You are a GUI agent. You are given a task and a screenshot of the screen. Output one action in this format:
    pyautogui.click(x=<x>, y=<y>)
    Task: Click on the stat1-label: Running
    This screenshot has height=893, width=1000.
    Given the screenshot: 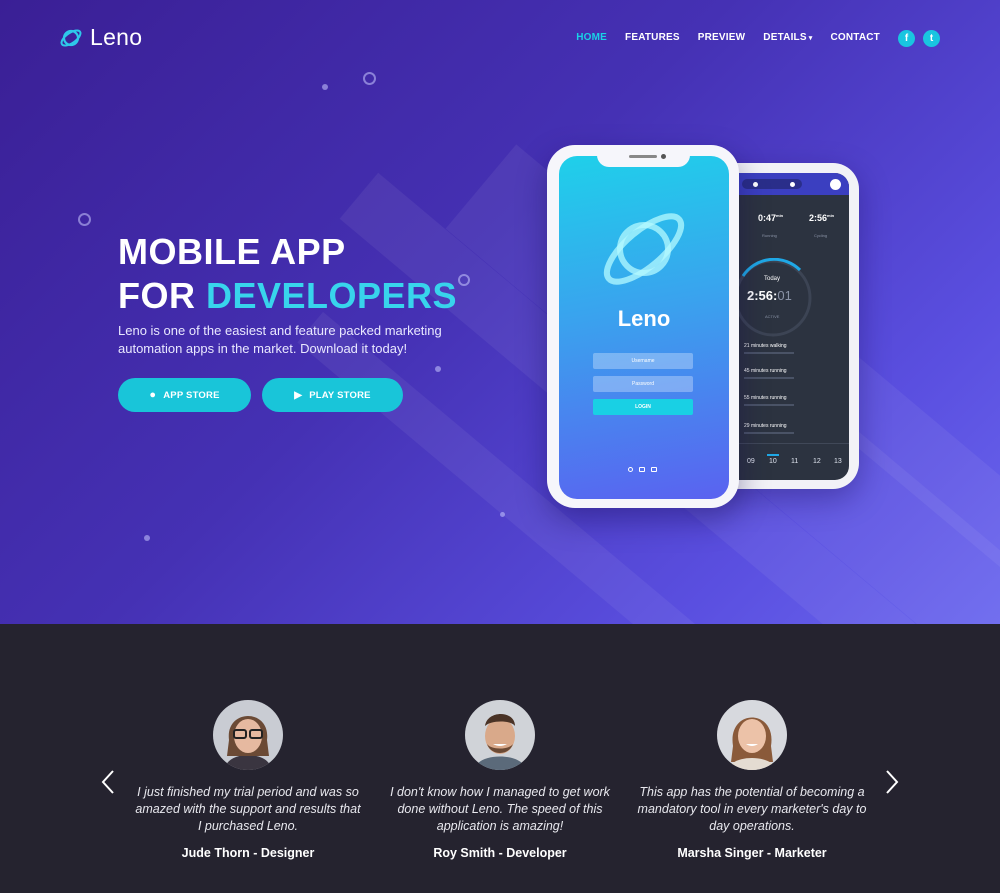 What is the action you would take?
    pyautogui.click(x=769, y=235)
    